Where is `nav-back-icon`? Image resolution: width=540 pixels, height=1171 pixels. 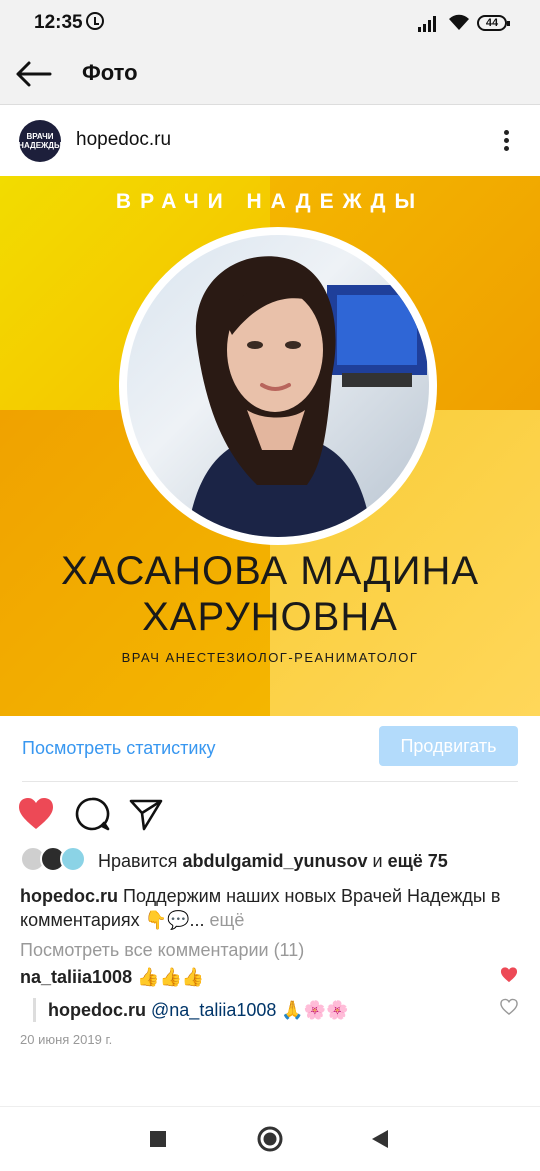
nav-back-icon is located at coordinates (380, 1139).